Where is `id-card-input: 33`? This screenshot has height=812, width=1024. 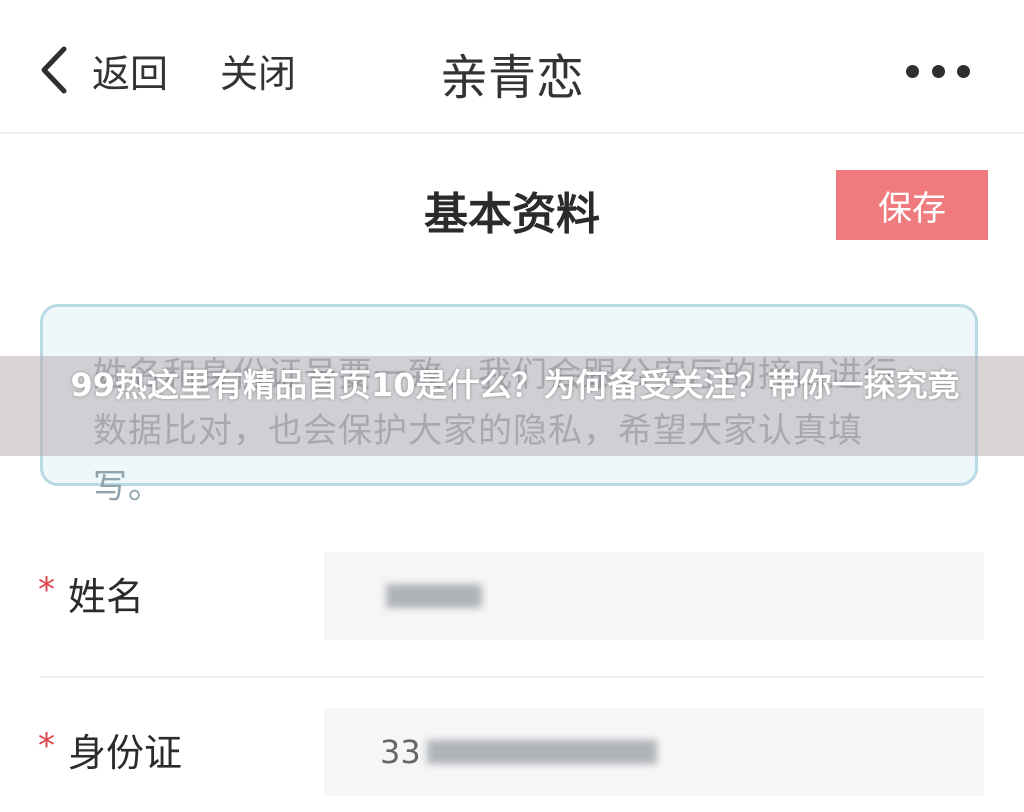 id-card-input: 33 is located at coordinates (654, 752).